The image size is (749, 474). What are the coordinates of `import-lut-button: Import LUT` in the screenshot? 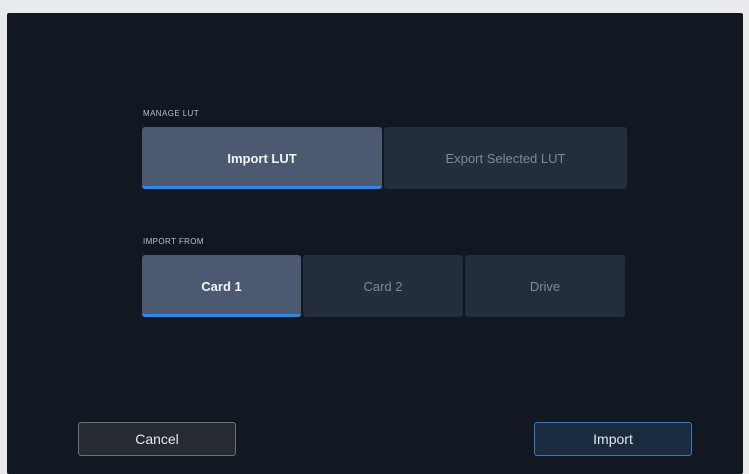 It's located at (262, 158).